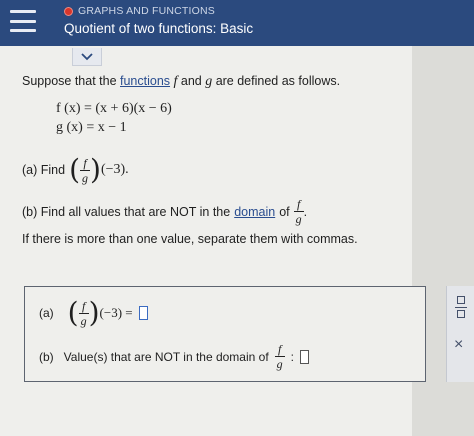 Image resolution: width=474 pixels, height=436 pixels. What do you see at coordinates (68, 11) in the screenshot?
I see `status-dot-icon` at bounding box center [68, 11].